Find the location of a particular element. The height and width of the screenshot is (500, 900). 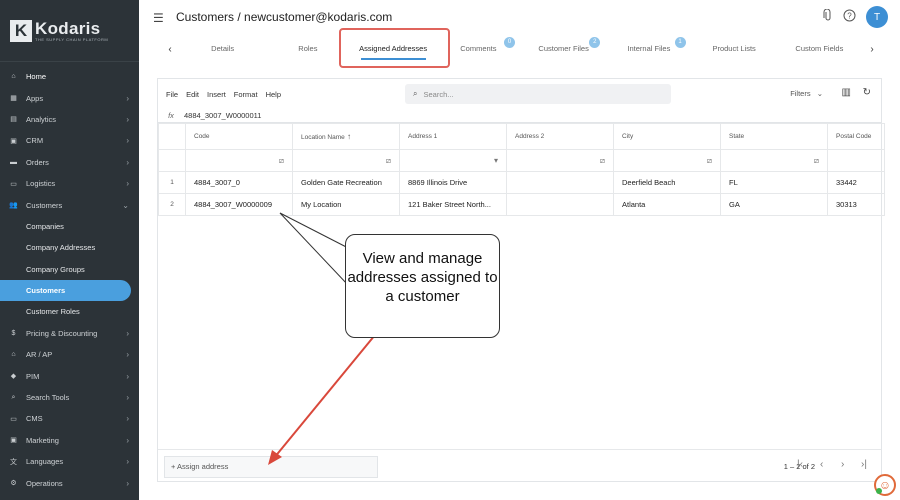

sidebar-item-label: Analytics is located at coordinates (41, 119).